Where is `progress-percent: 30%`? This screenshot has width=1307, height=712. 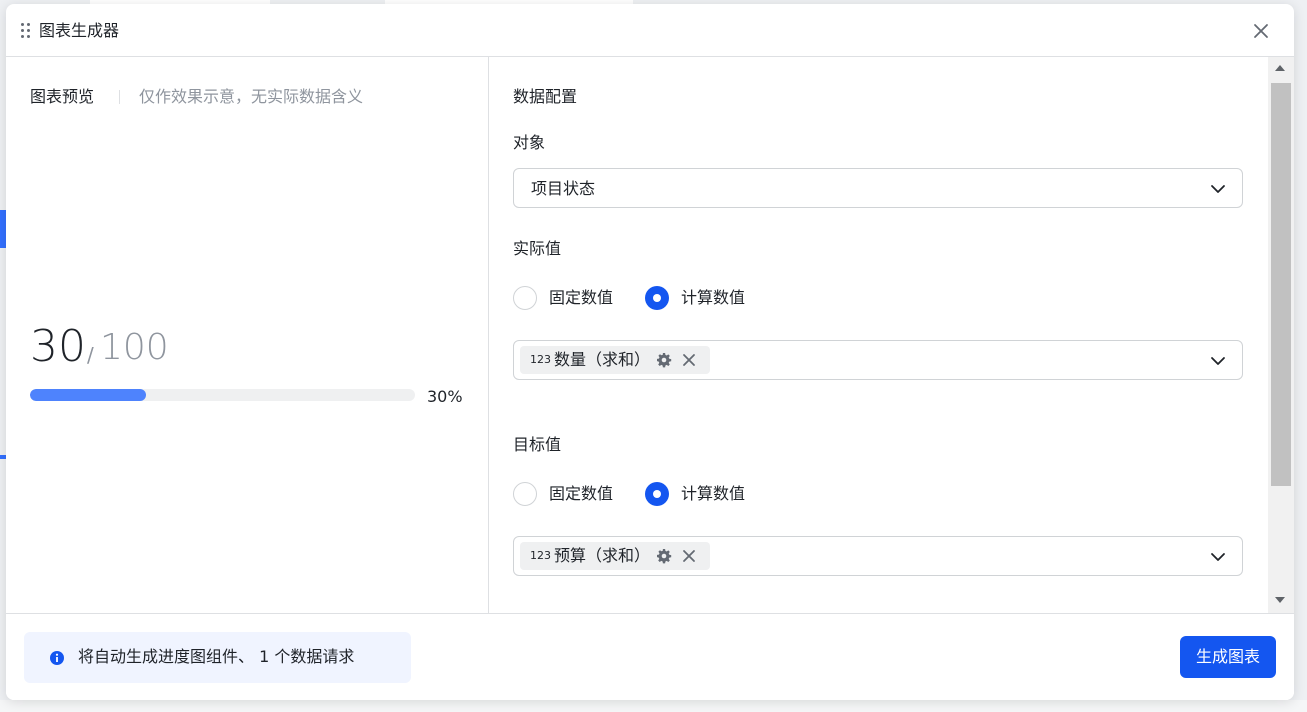 progress-percent: 30% is located at coordinates (445, 396).